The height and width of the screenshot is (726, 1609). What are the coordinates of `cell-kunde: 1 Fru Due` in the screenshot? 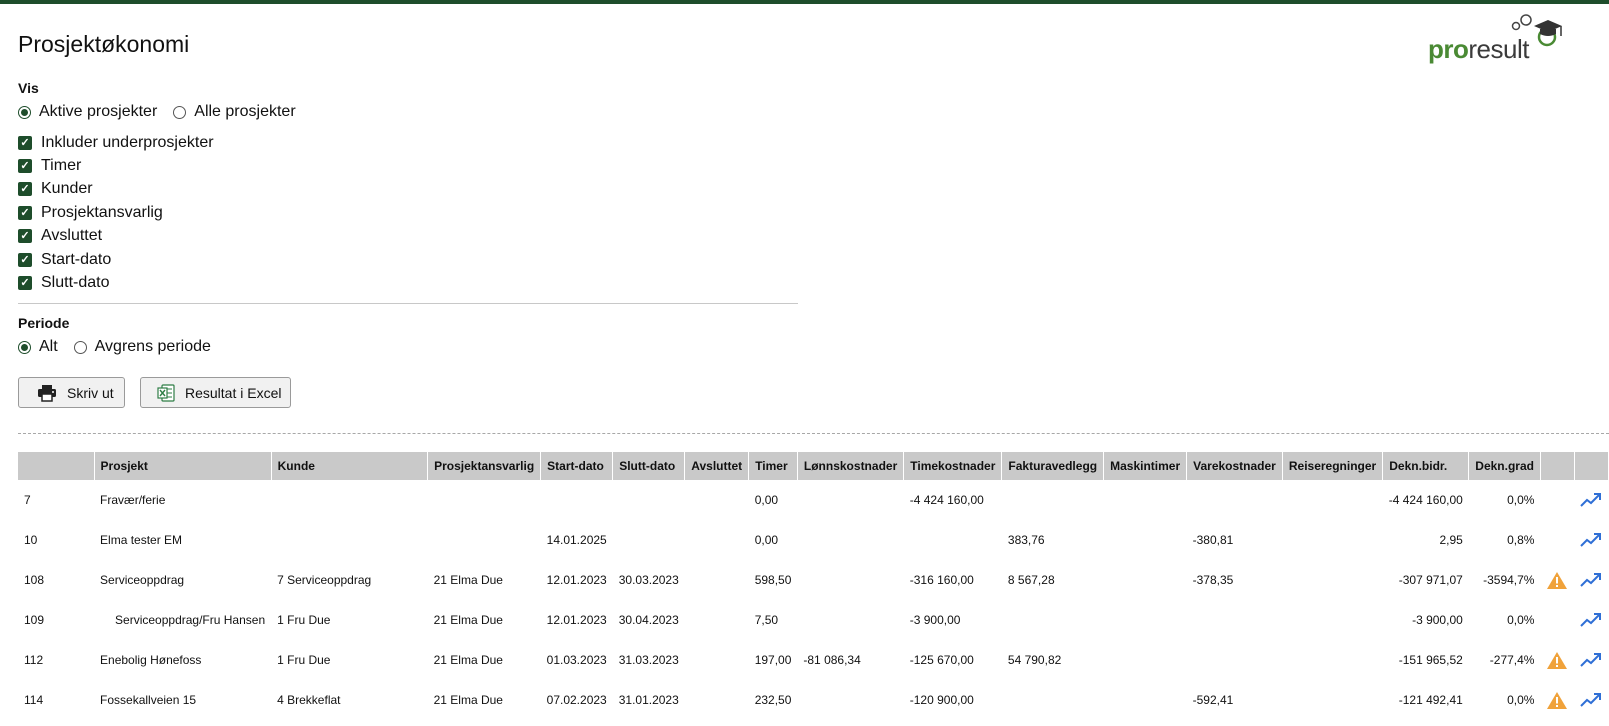 It's located at (304, 620).